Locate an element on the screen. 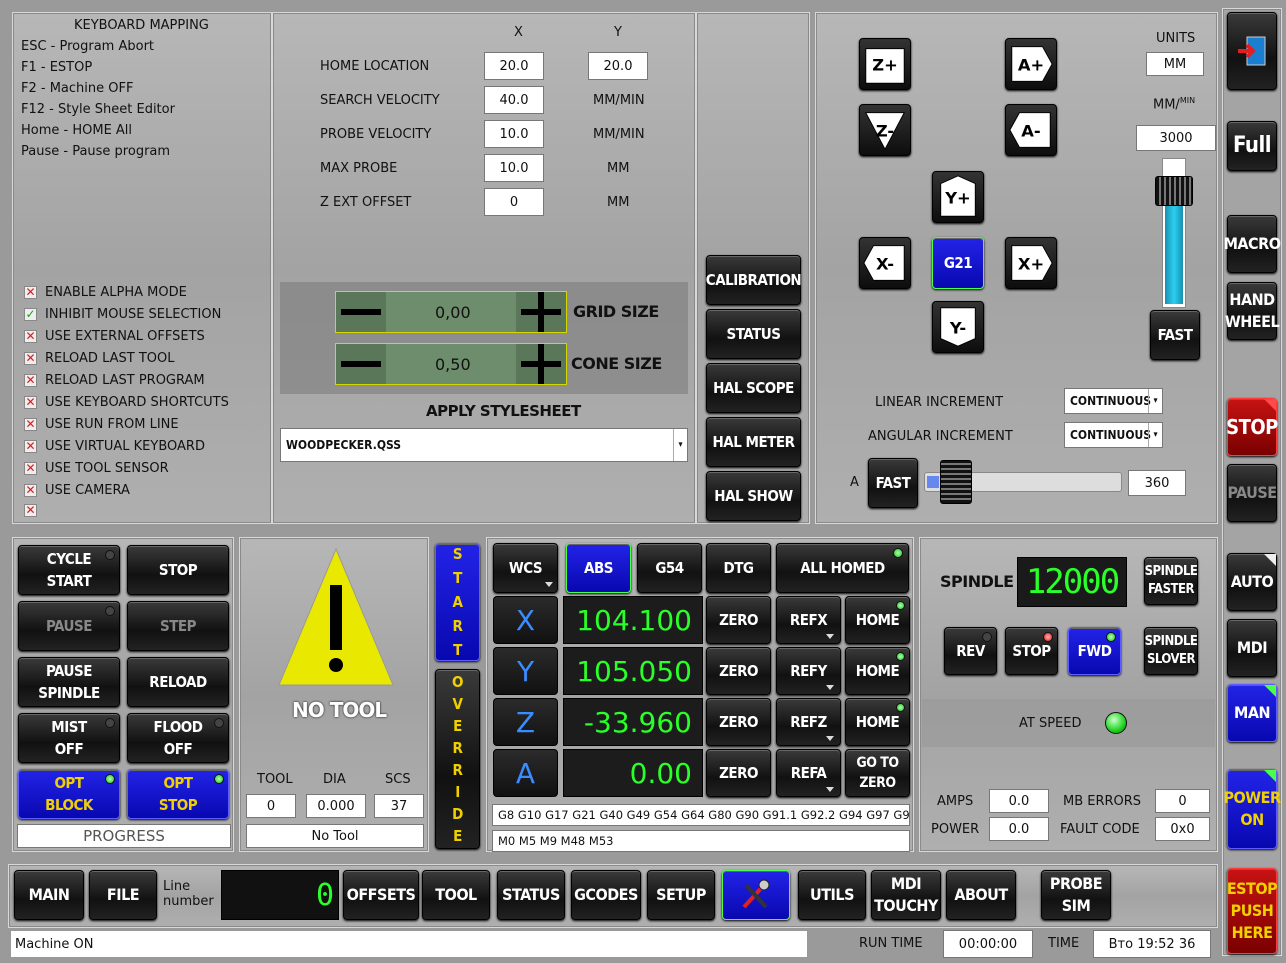 The height and width of the screenshot is (963, 1286). nav-main-button: MAIN is located at coordinates (49, 895).